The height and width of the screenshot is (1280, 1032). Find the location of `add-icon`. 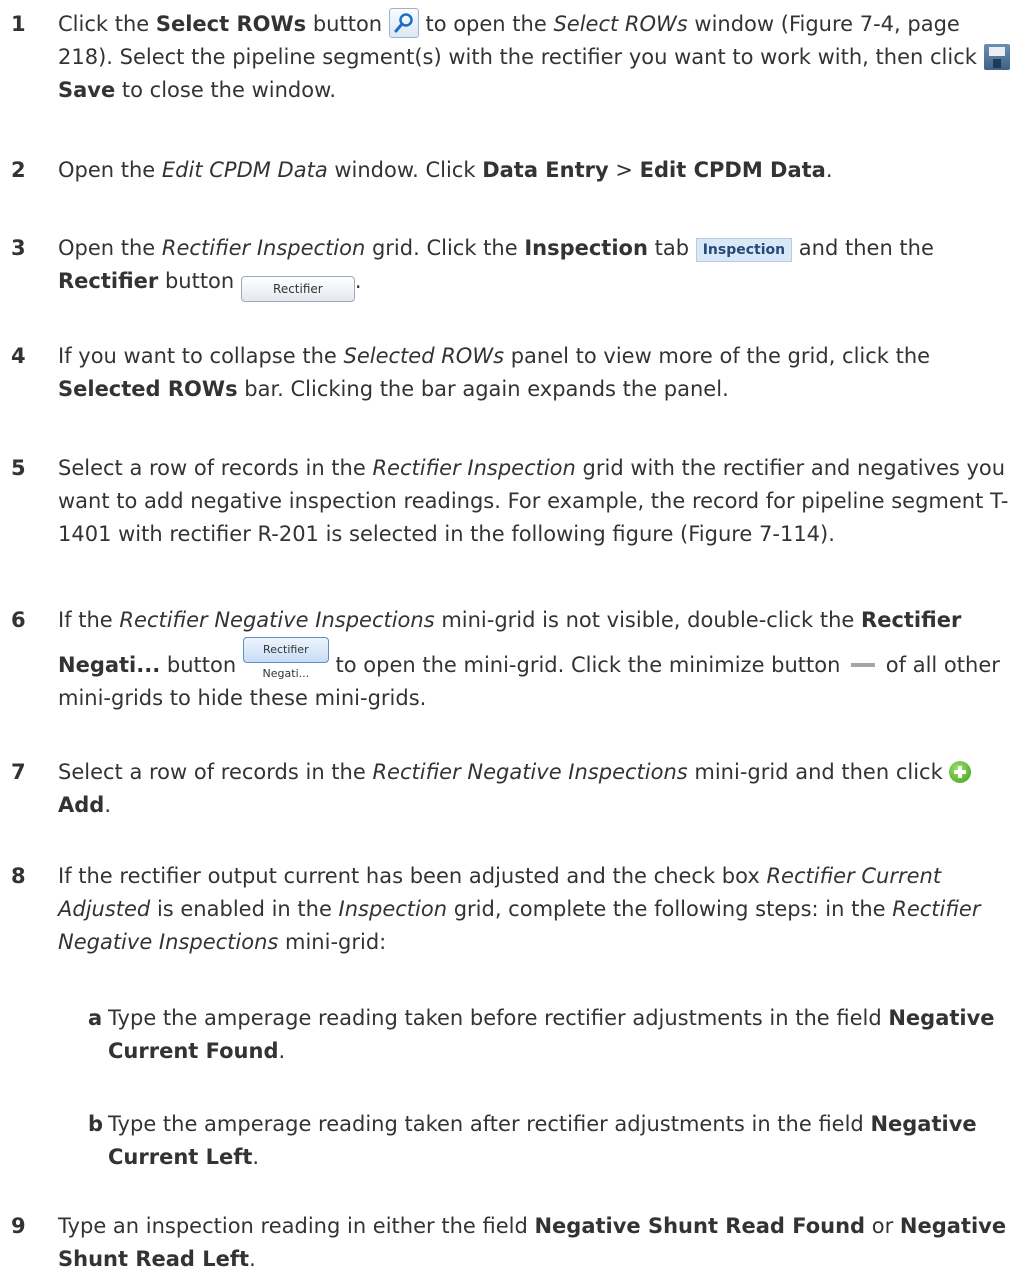

add-icon is located at coordinates (960, 772).